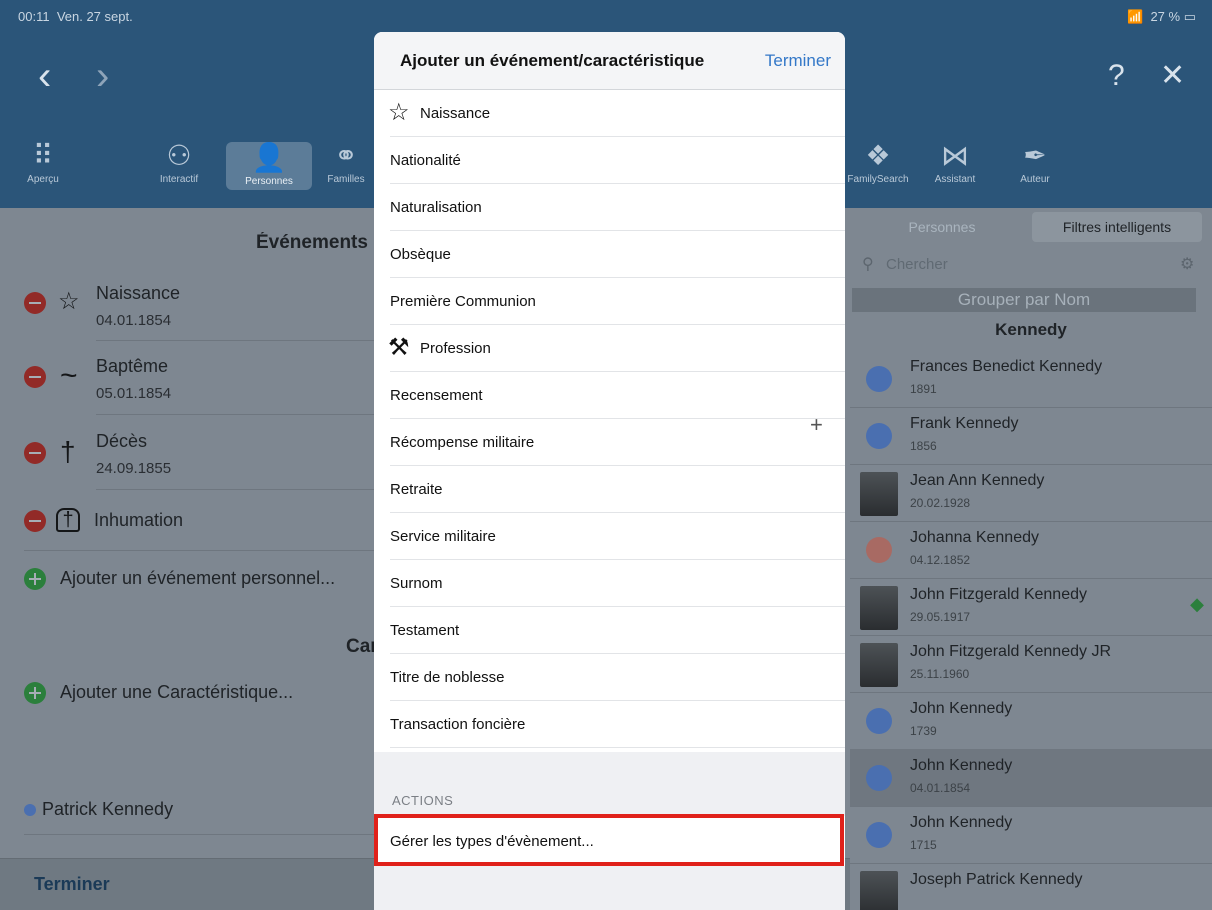 The height and width of the screenshot is (910, 1212). Describe the element at coordinates (1031, 329) in the screenshot. I see `family-header: Kennedy` at that location.